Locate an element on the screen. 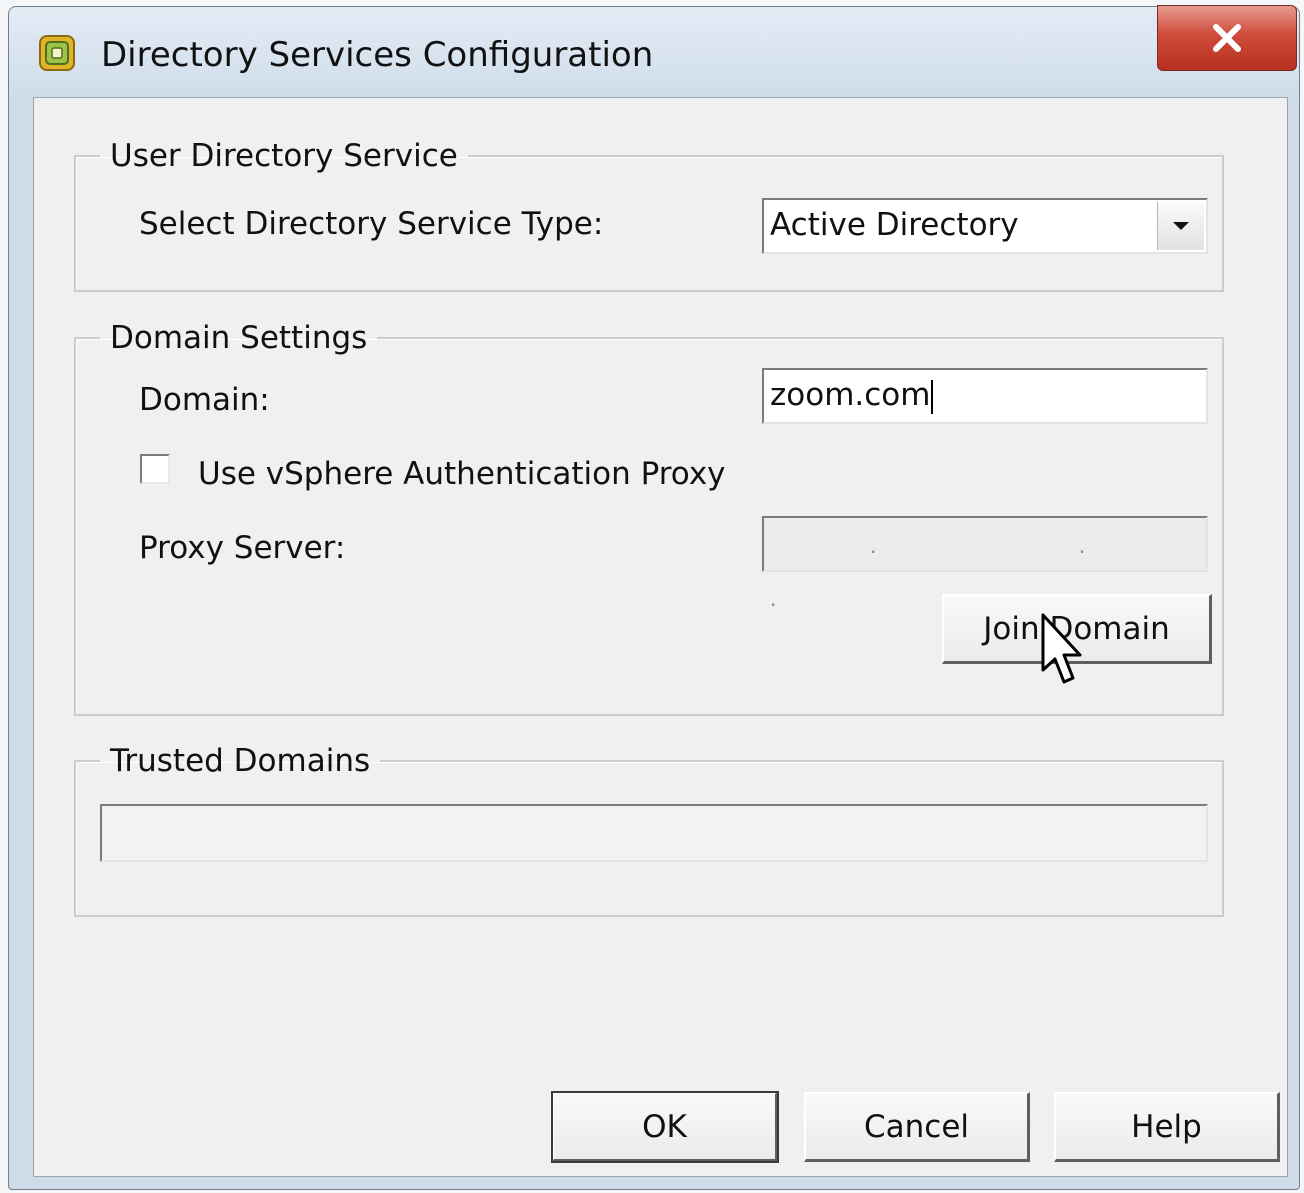 The height and width of the screenshot is (1193, 1304). service-type-select: Active Directory is located at coordinates (985, 226).